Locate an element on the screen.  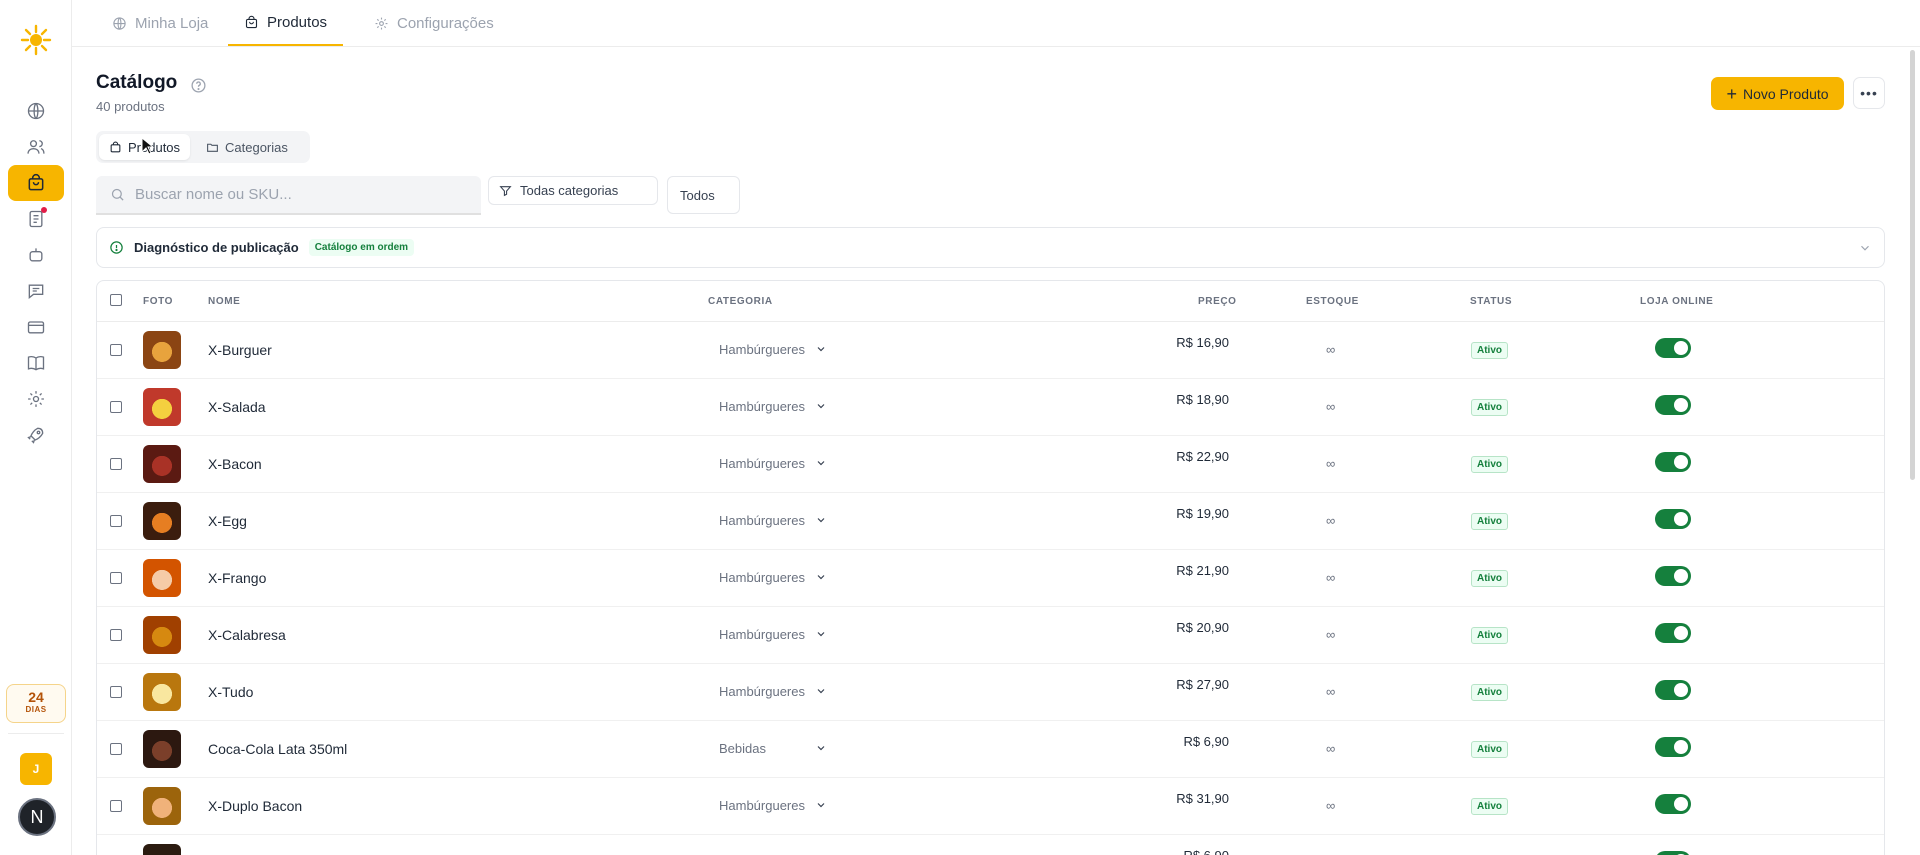
sidebar-item-launch is located at coordinates (36, 435).